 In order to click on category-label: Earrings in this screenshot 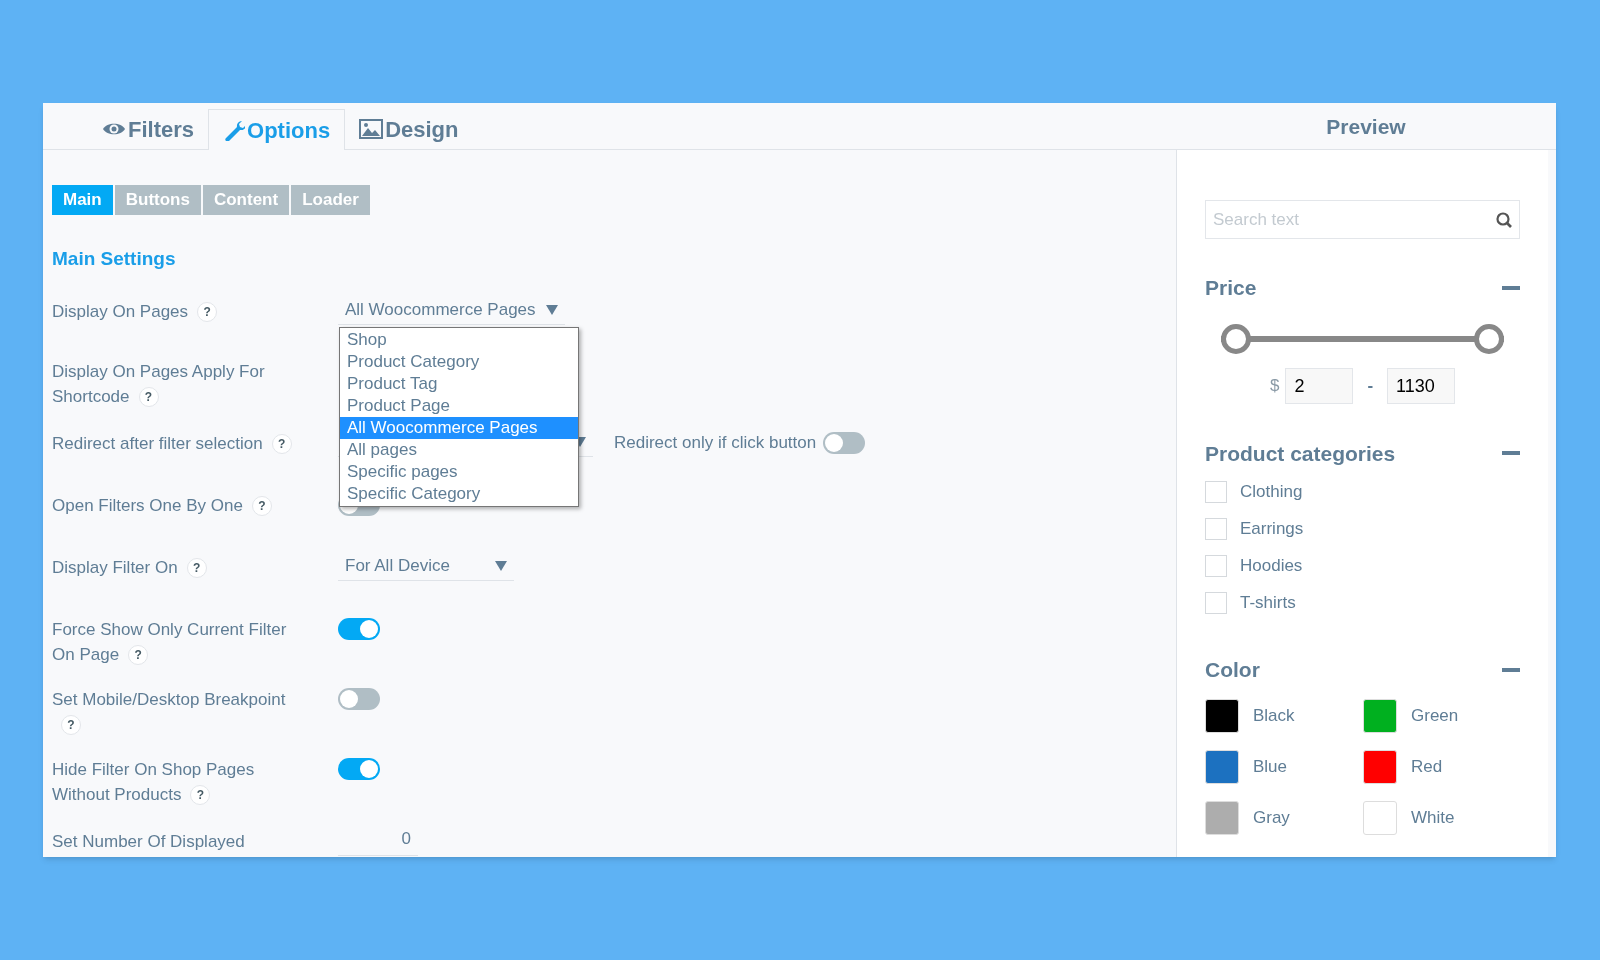, I will do `click(1272, 529)`.